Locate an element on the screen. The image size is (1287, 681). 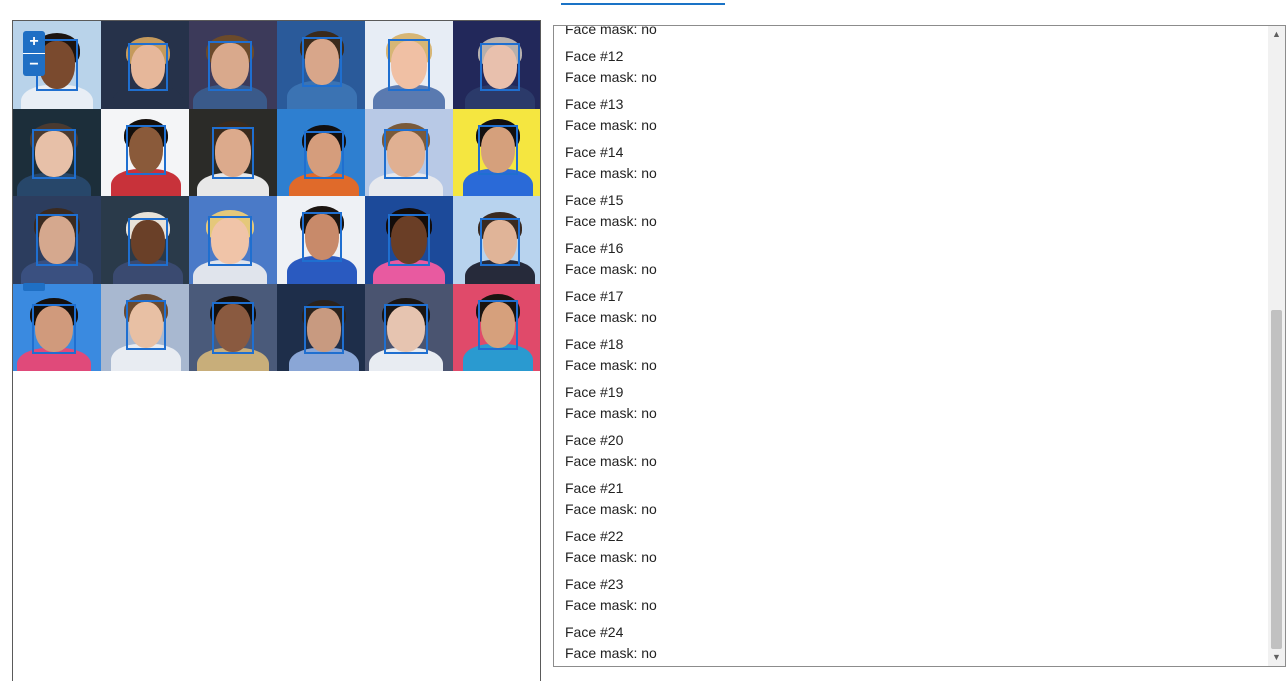
results-scrollbar: ▲ ▼ is located at coordinates (1276, 346).